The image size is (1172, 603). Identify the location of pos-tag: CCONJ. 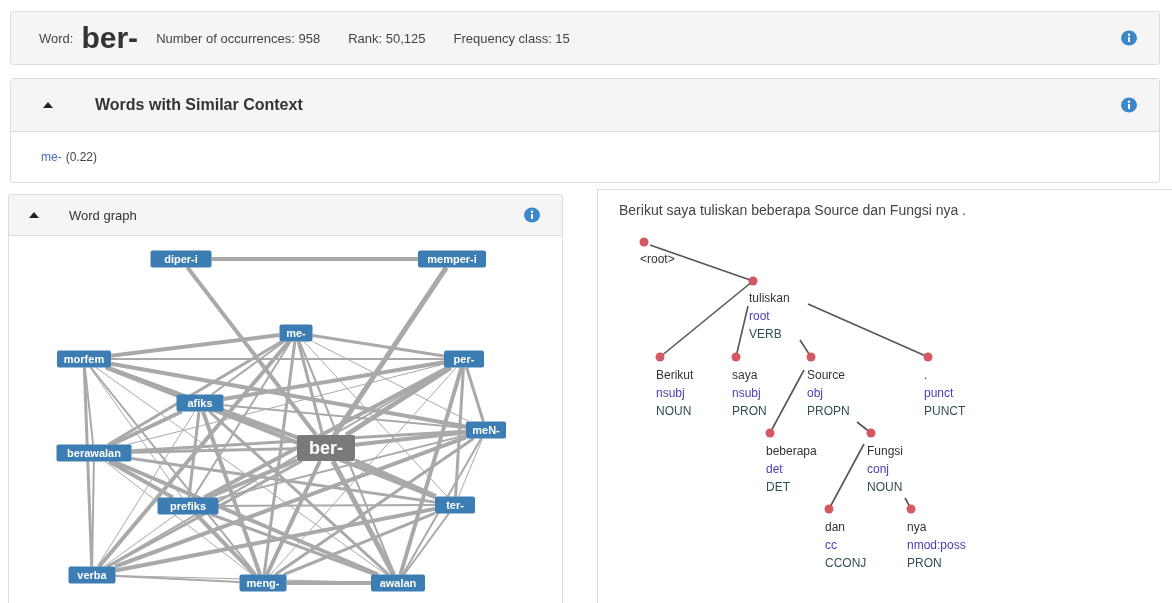
(846, 563).